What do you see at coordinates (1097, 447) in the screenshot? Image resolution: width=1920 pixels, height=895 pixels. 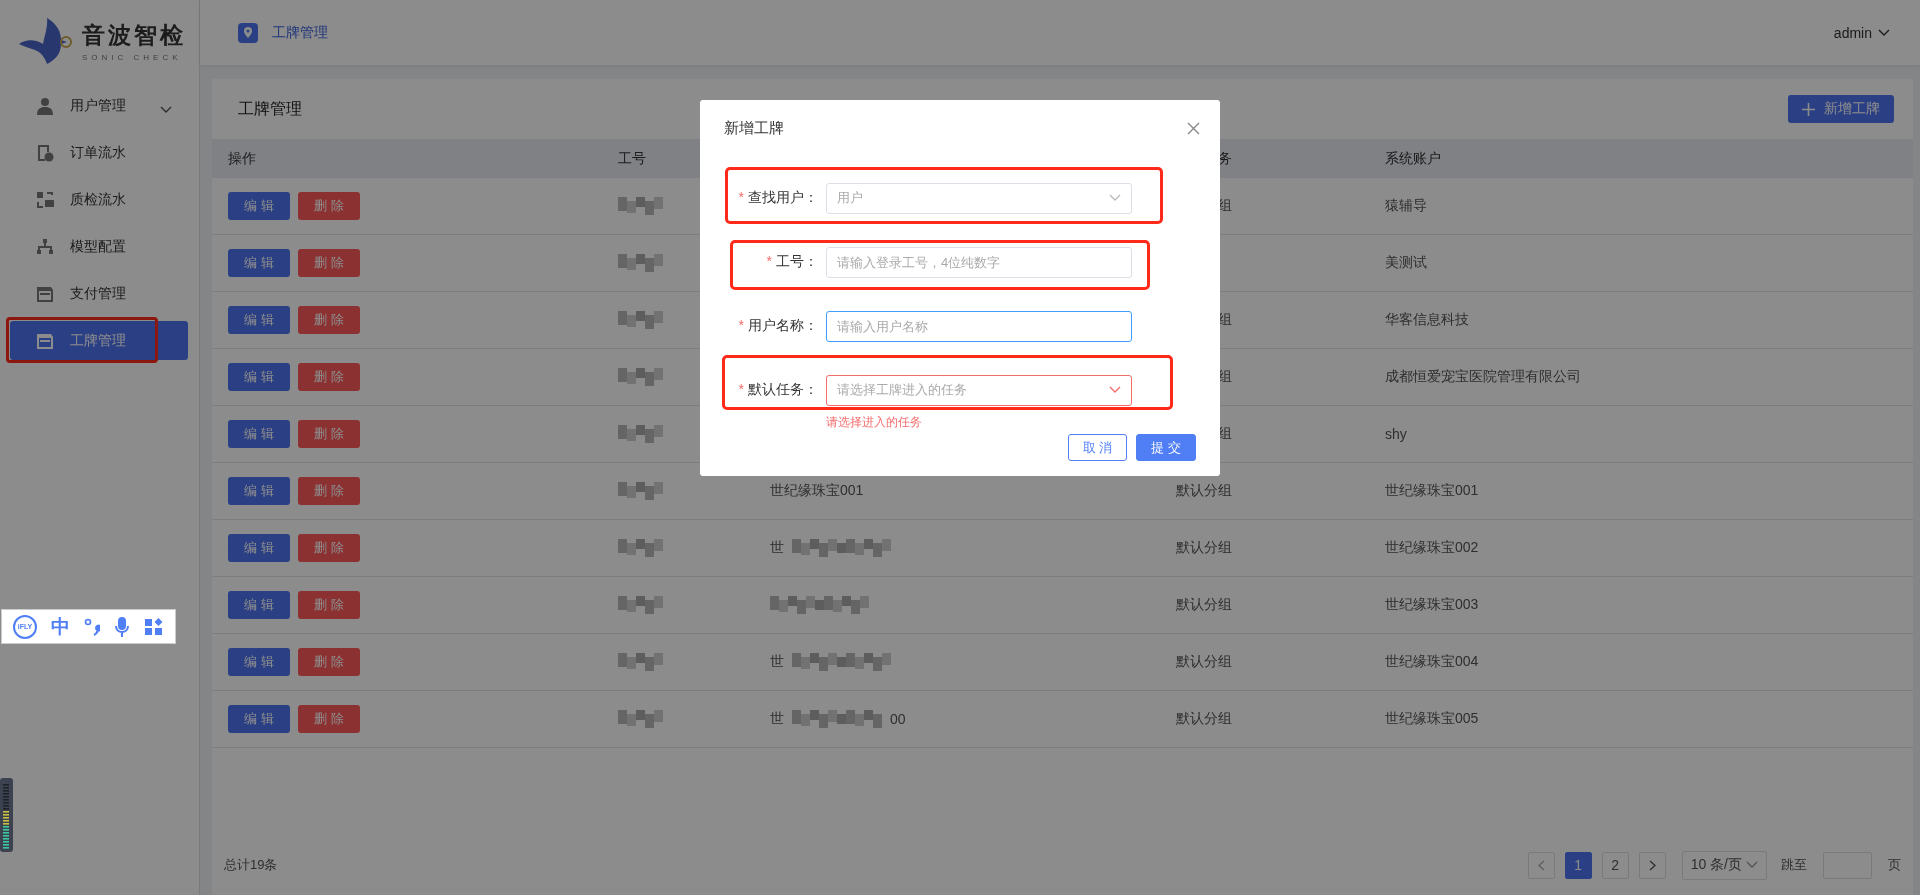 I see `cancel-button: 取 消` at bounding box center [1097, 447].